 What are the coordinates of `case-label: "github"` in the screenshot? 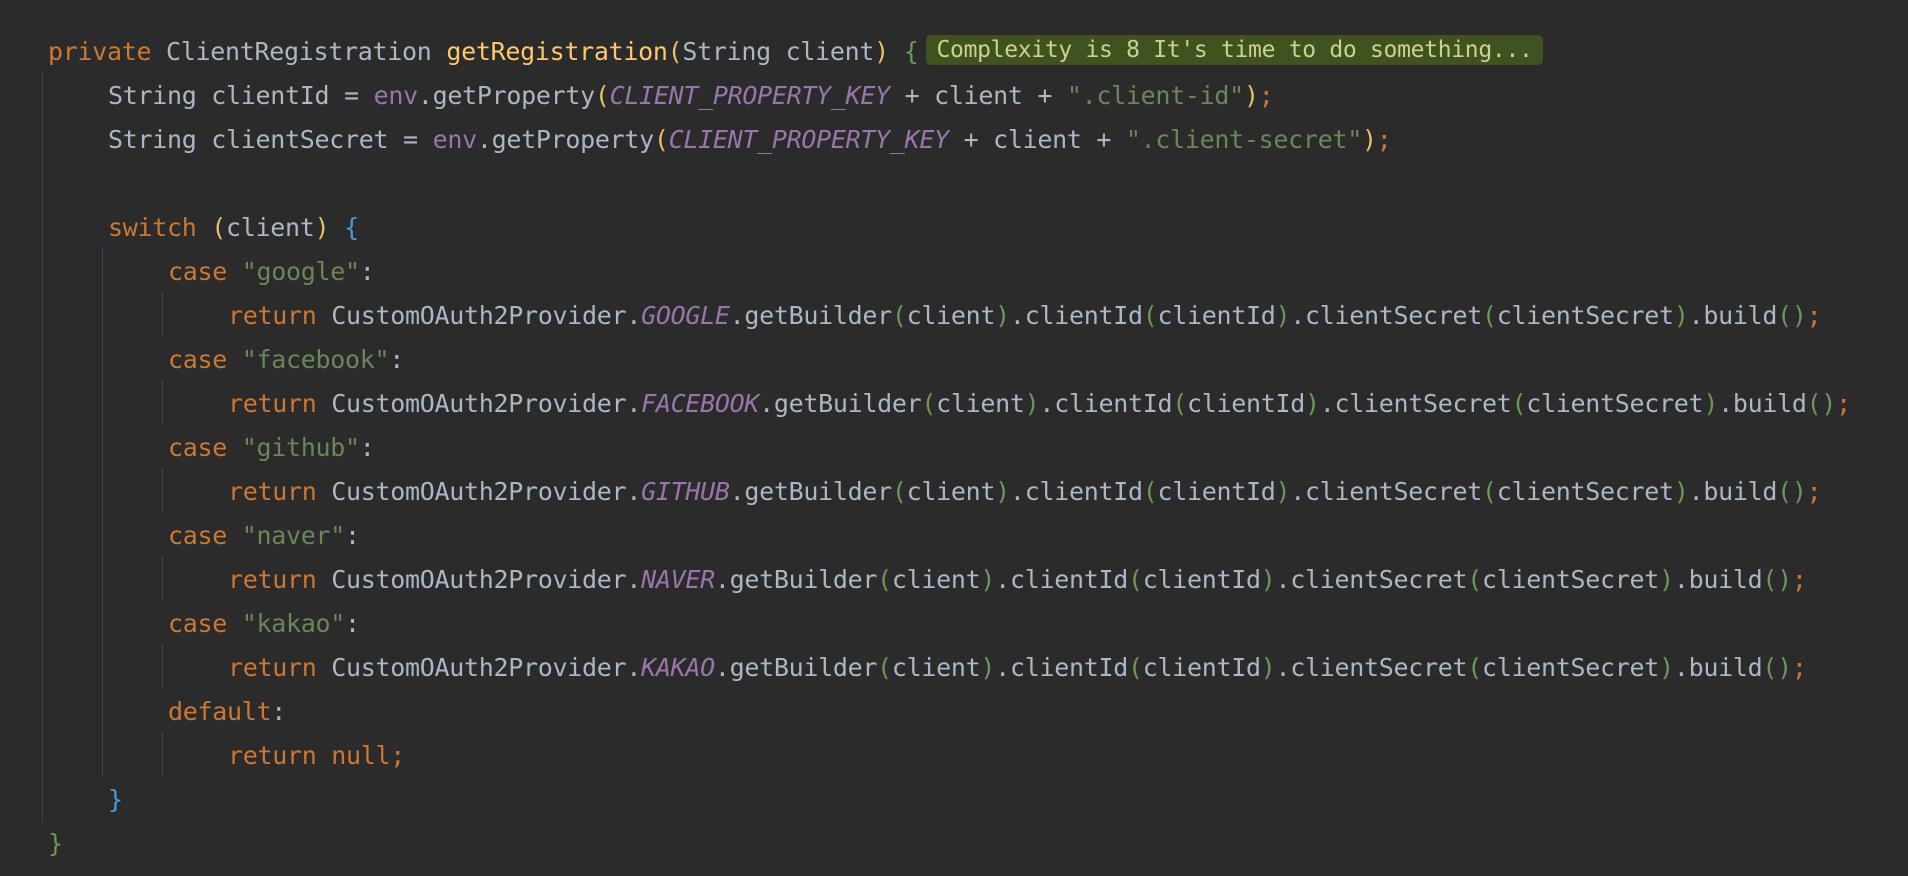 It's located at (300, 447).